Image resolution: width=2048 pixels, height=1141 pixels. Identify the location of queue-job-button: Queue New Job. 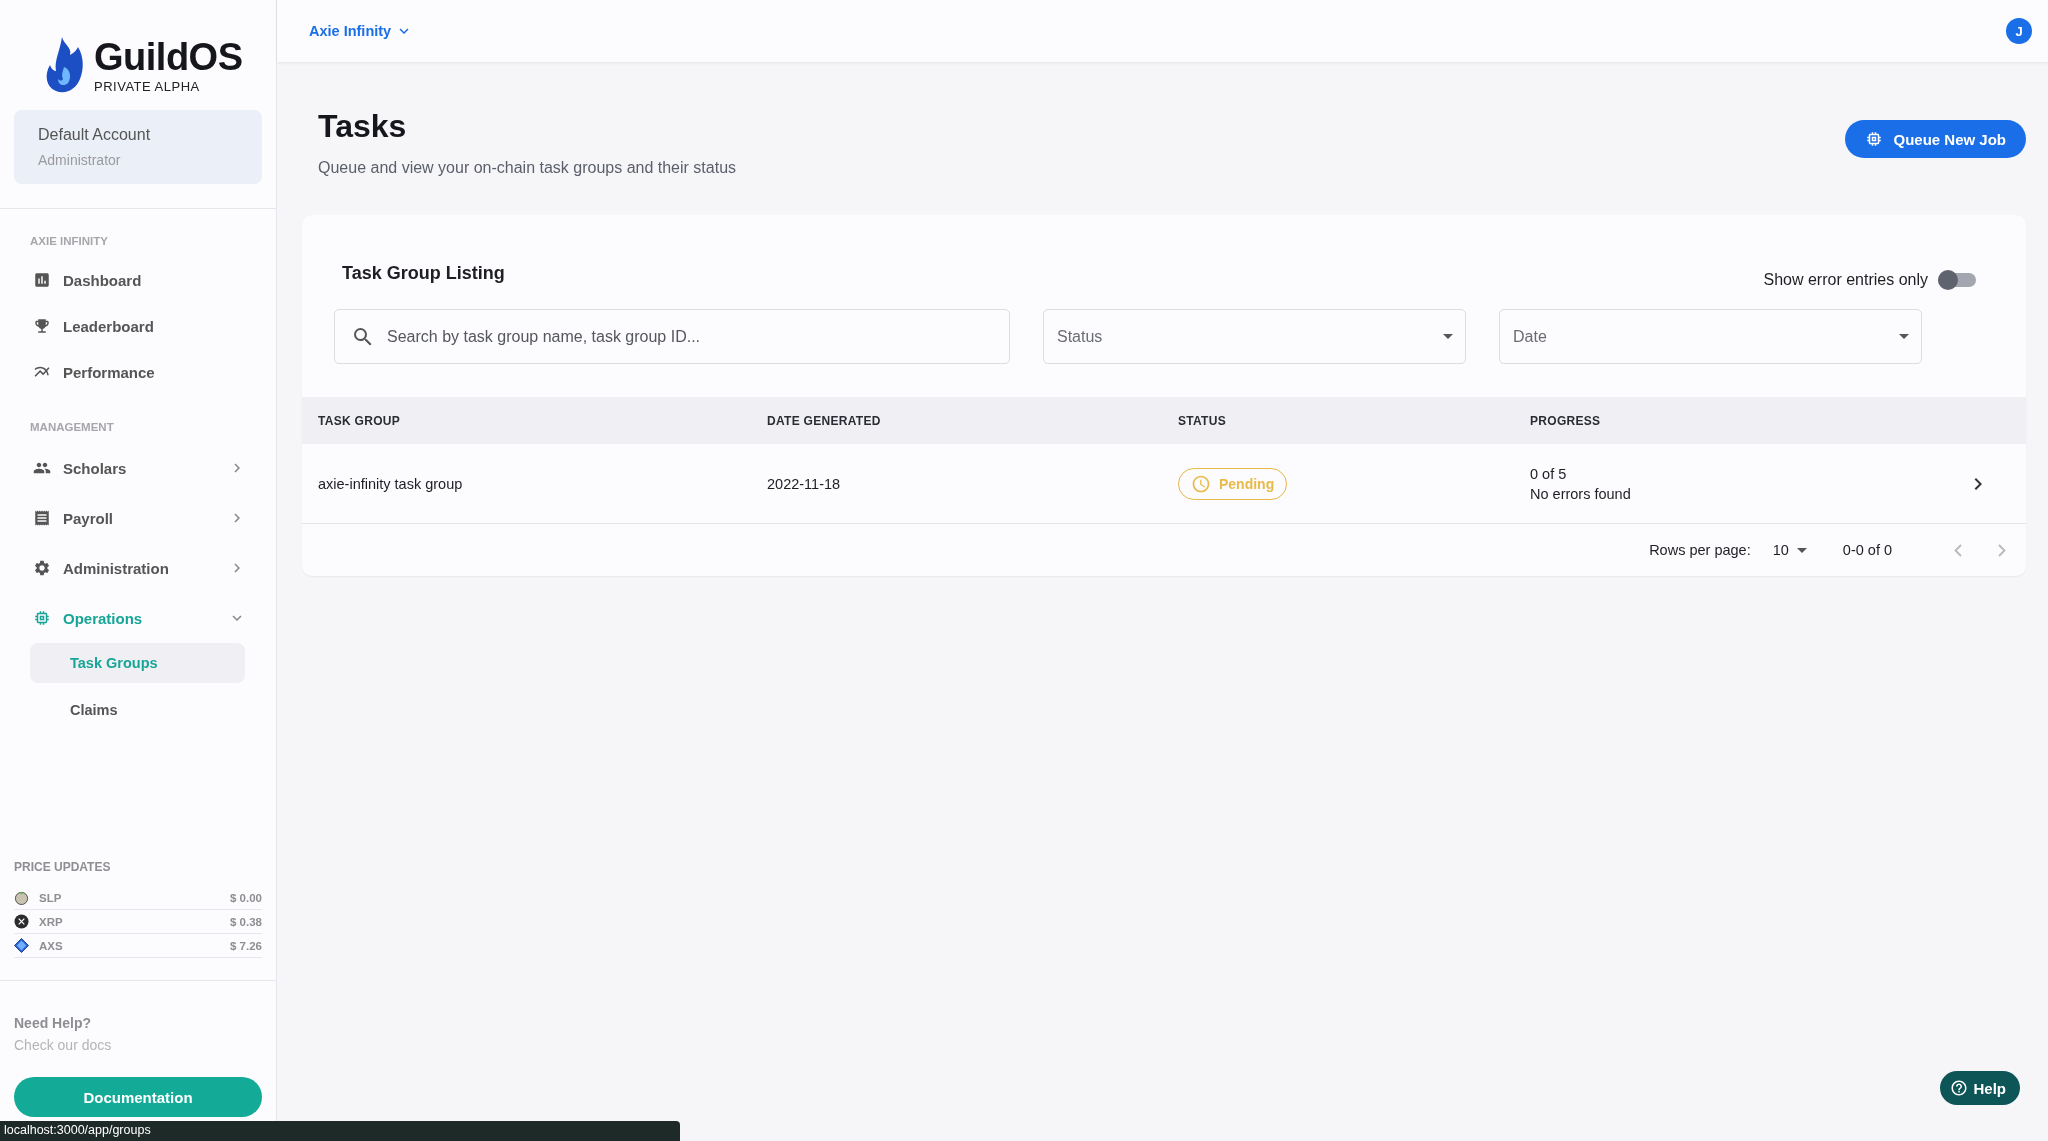
(1935, 139).